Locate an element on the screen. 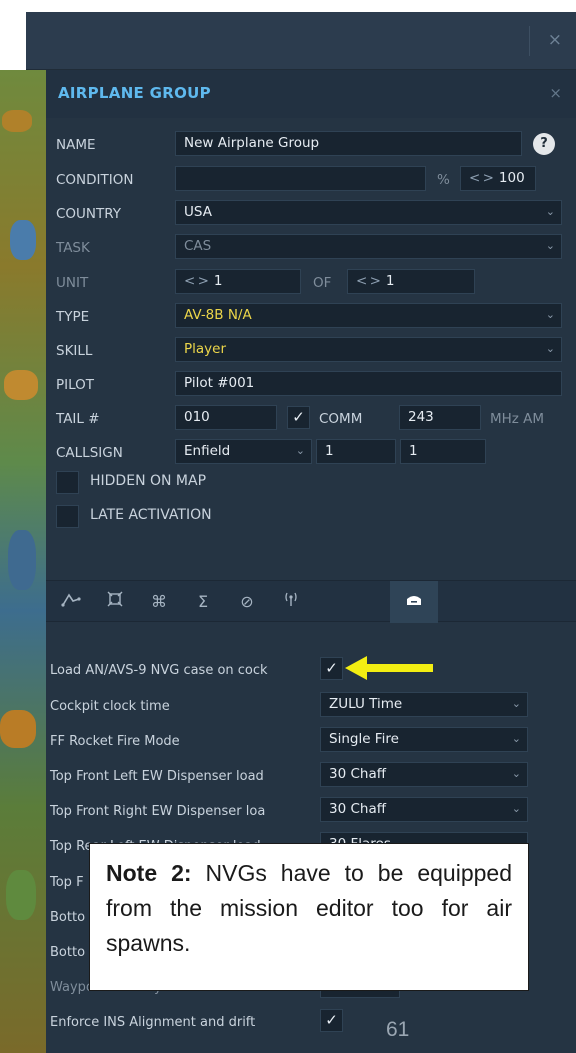  clock-value: ZULU Time is located at coordinates (366, 704).